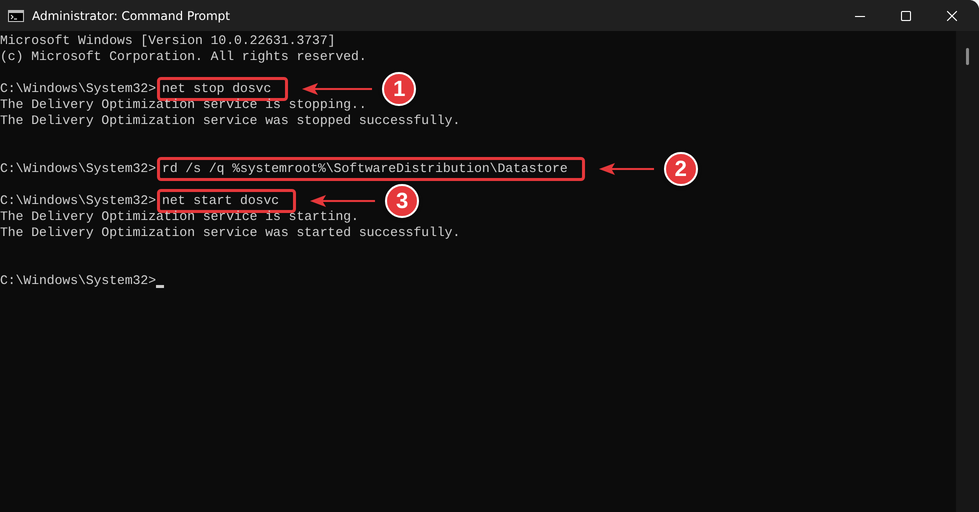  Describe the element at coordinates (221, 201) in the screenshot. I see `command-text: net start dosvc` at that location.